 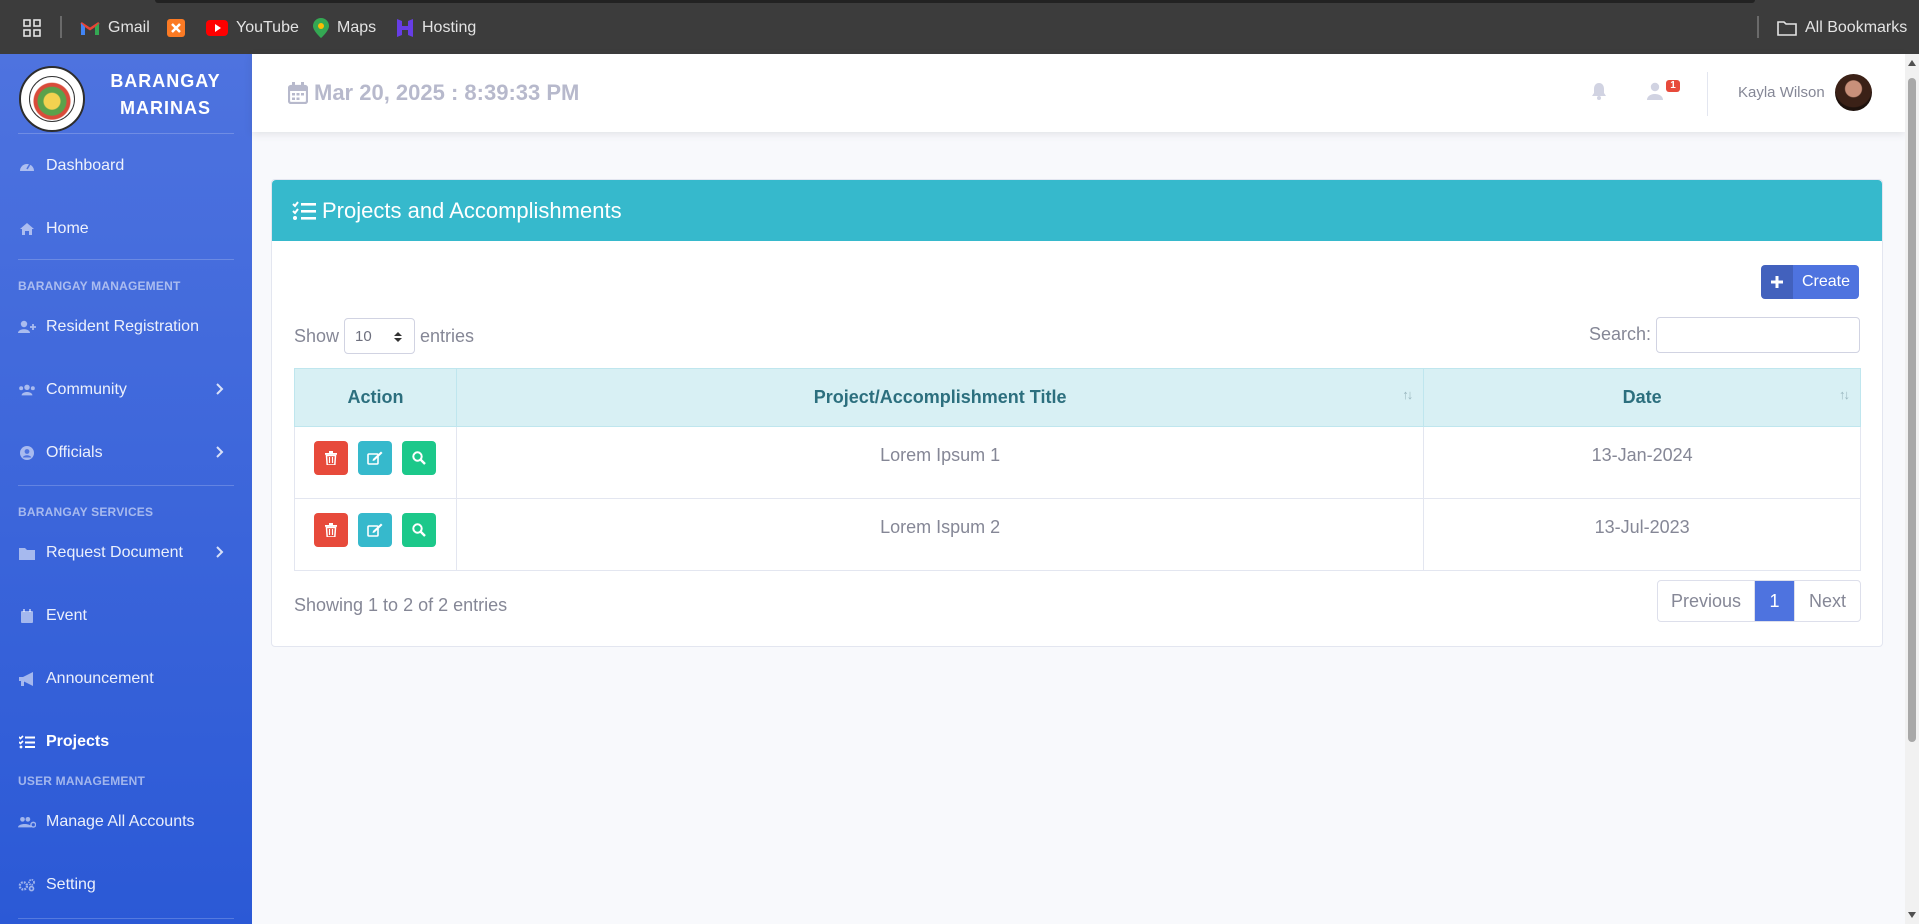 What do you see at coordinates (1599, 93) in the screenshot?
I see `bell-icon` at bounding box center [1599, 93].